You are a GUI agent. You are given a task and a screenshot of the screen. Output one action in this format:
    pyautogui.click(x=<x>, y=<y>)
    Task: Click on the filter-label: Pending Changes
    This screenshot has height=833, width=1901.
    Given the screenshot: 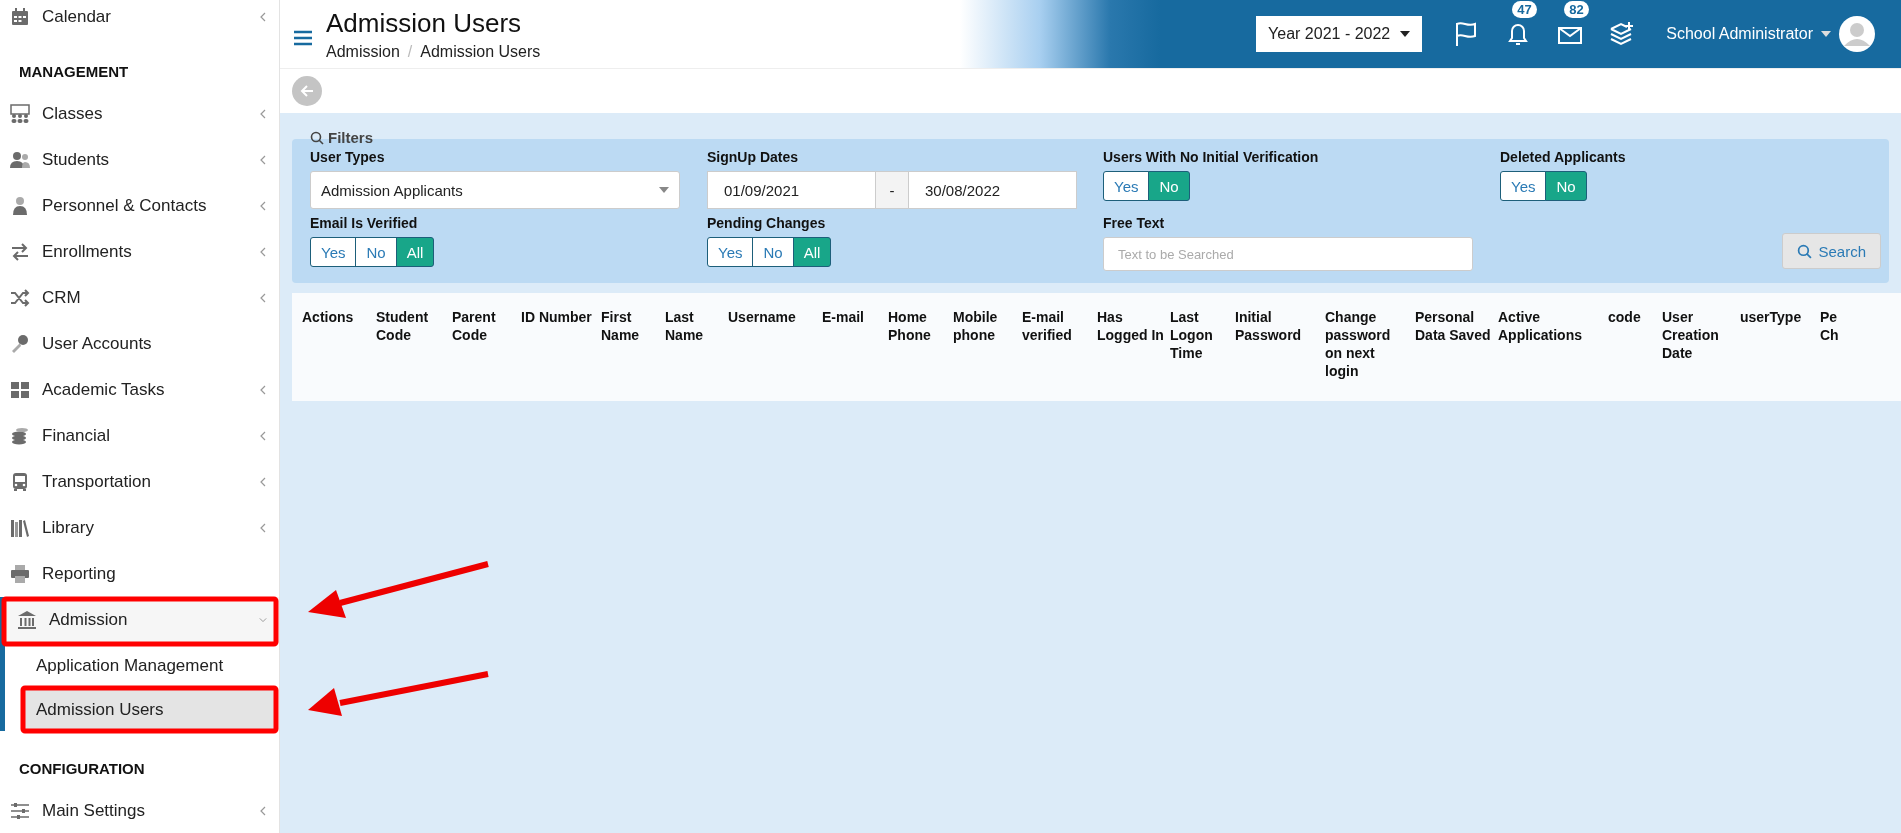 What is the action you would take?
    pyautogui.click(x=767, y=223)
    